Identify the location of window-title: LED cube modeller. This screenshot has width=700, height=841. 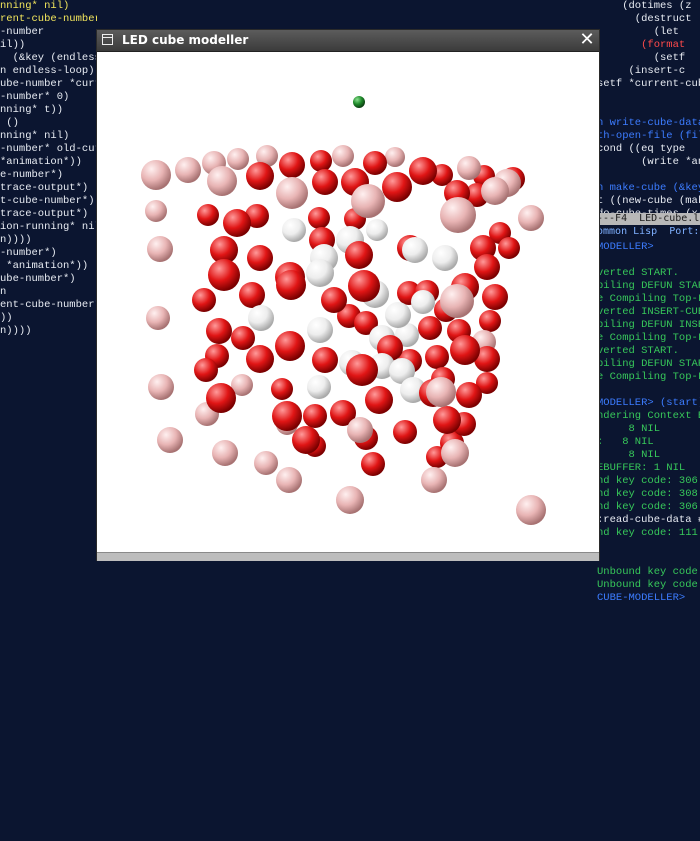
(185, 40).